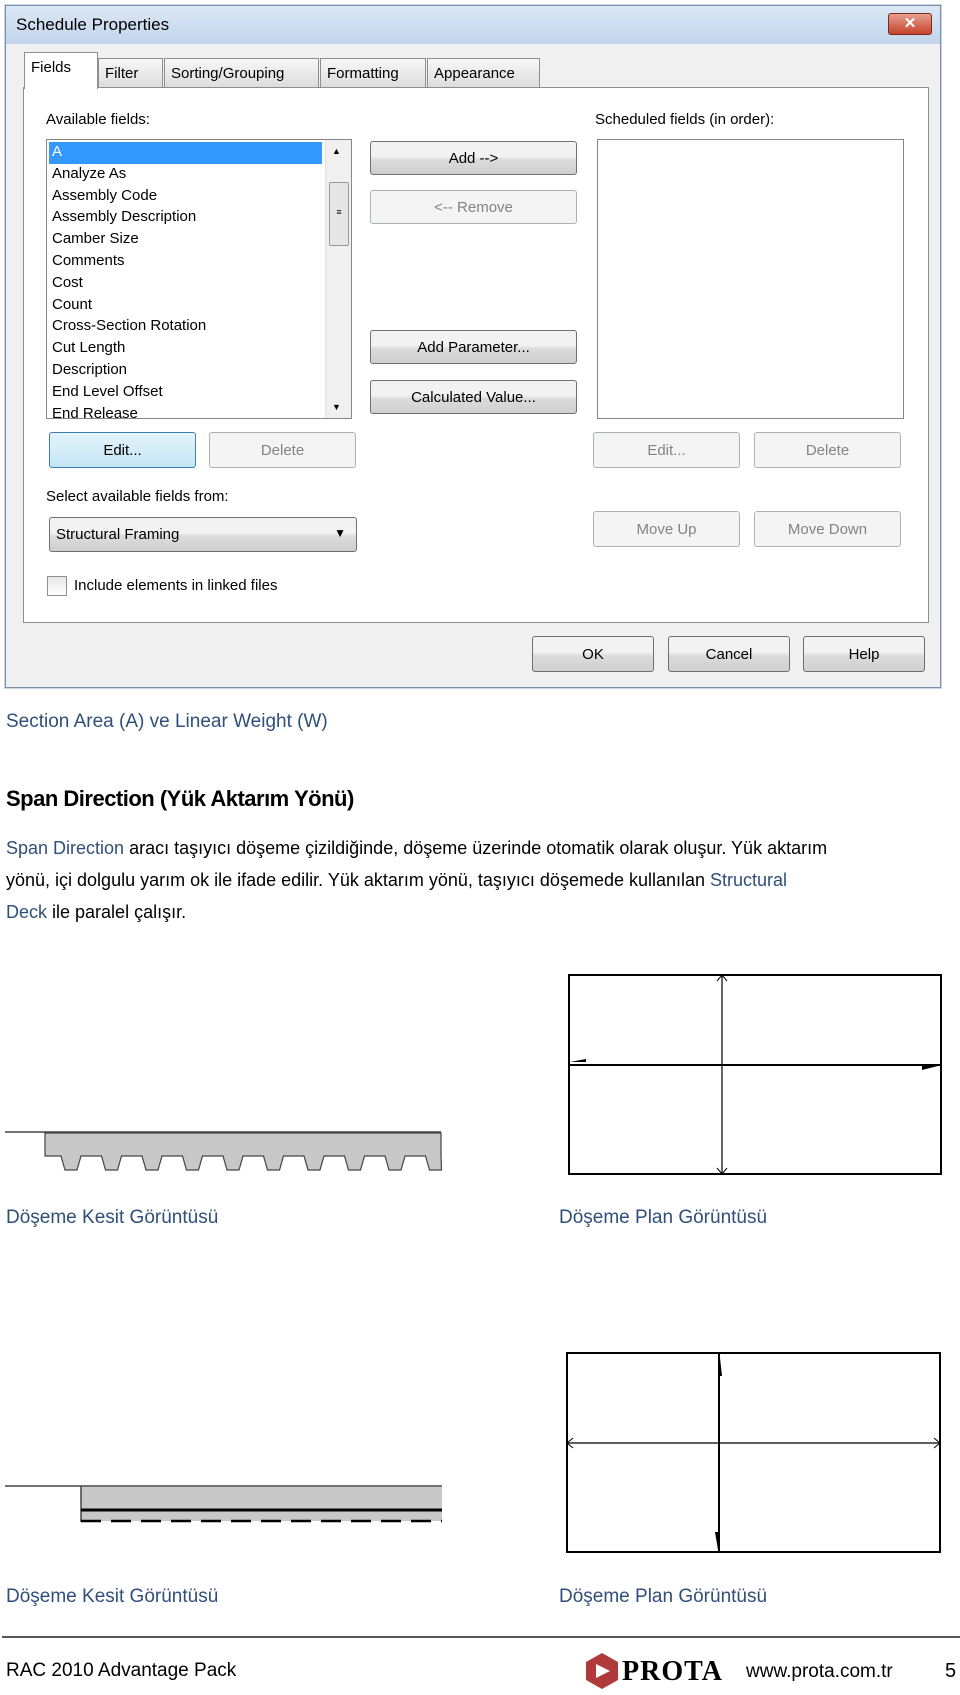  I want to click on caption-section-2: Döşeme Kesit Görüntüsü, so click(112, 1596).